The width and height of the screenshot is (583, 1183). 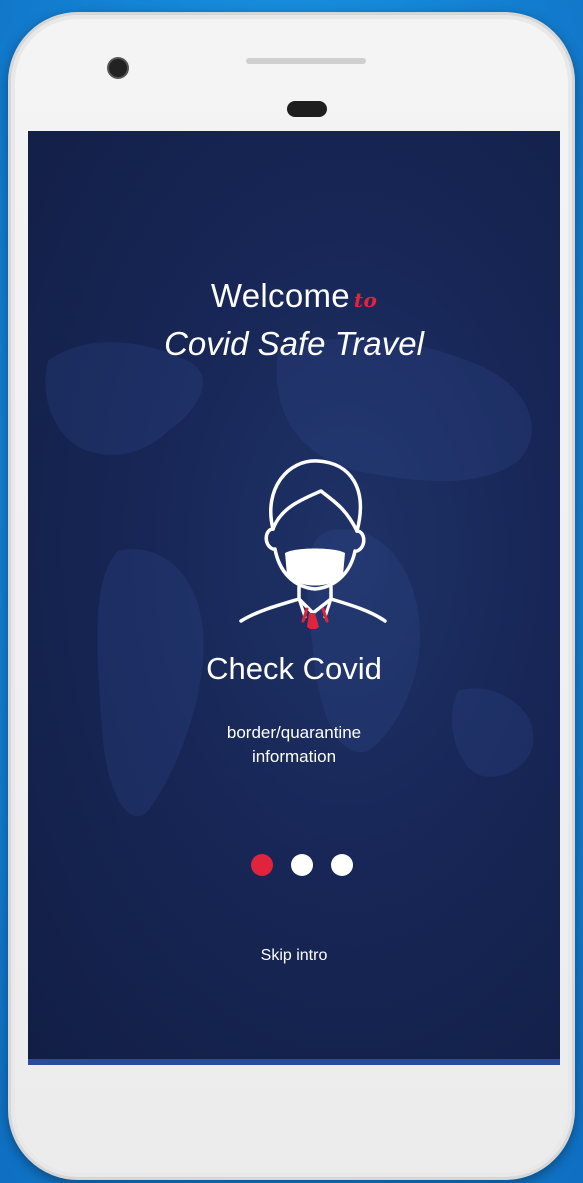 I want to click on welcome-title: Welcome to, so click(x=294, y=296).